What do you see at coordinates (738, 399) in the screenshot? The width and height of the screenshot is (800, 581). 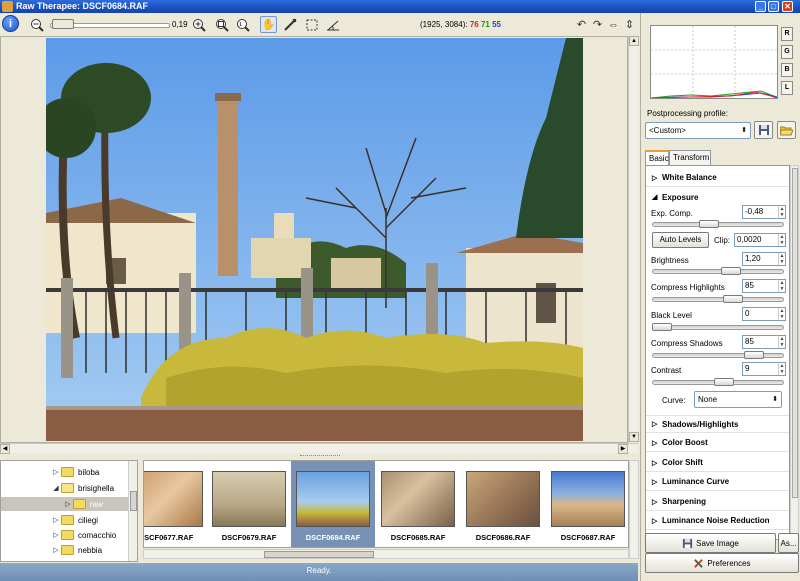 I see `curve-select: None ⬍` at bounding box center [738, 399].